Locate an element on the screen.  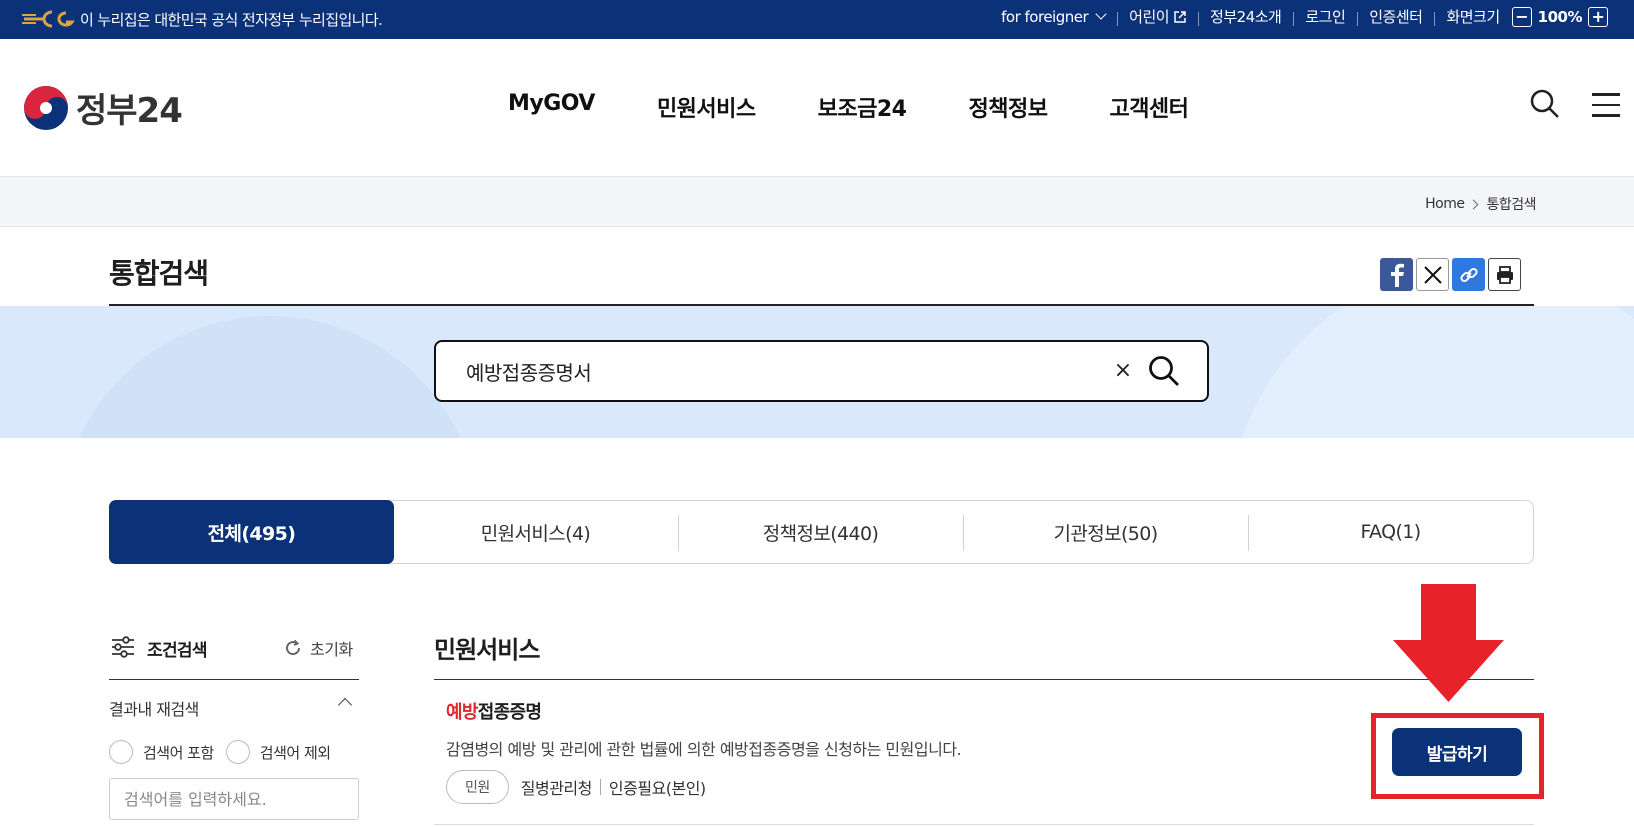
zoom-in-button: + is located at coordinates (1598, 16).